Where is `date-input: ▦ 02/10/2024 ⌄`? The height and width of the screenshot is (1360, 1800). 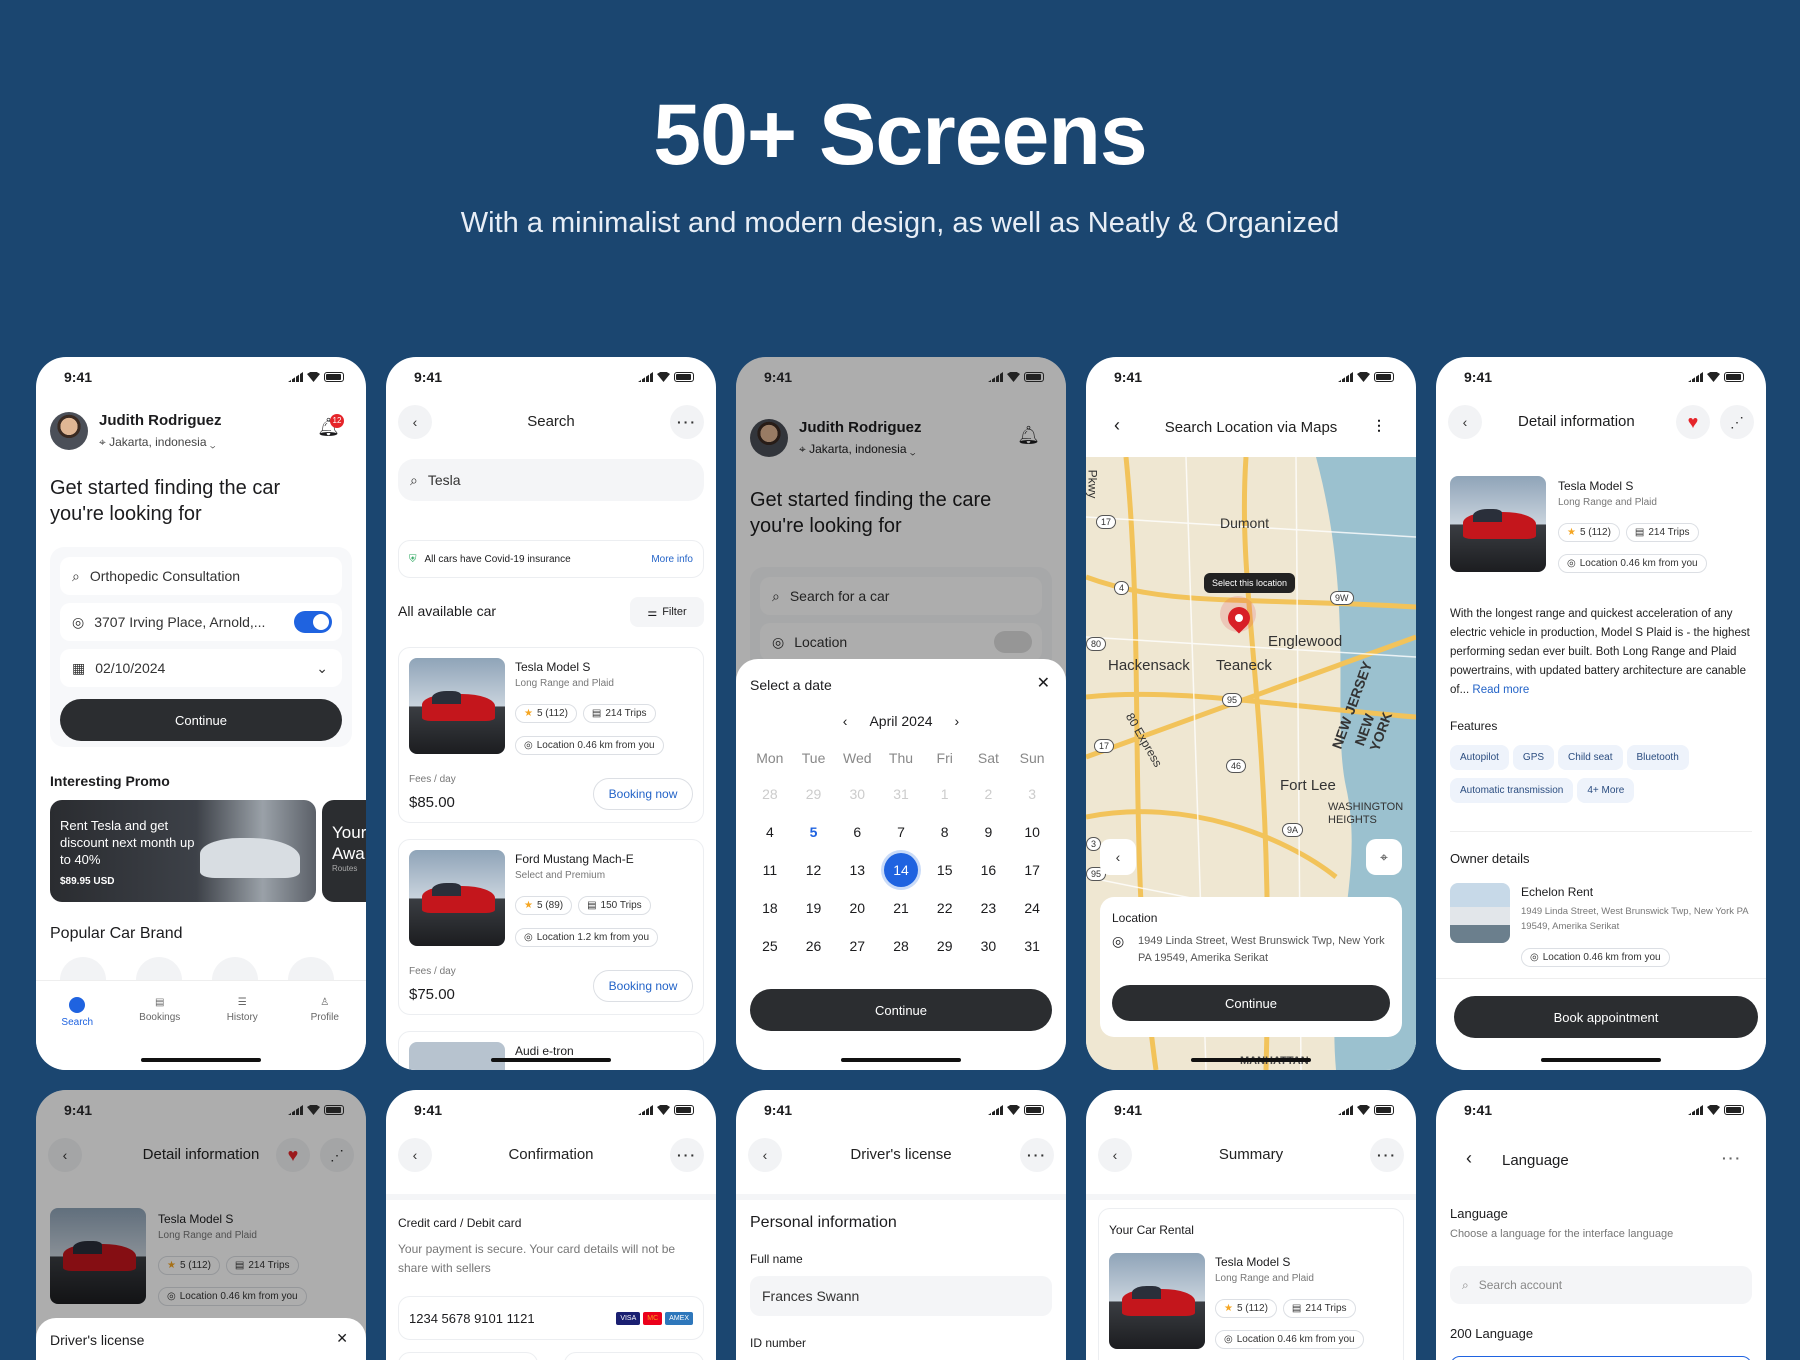 date-input: ▦ 02/10/2024 ⌄ is located at coordinates (201, 668).